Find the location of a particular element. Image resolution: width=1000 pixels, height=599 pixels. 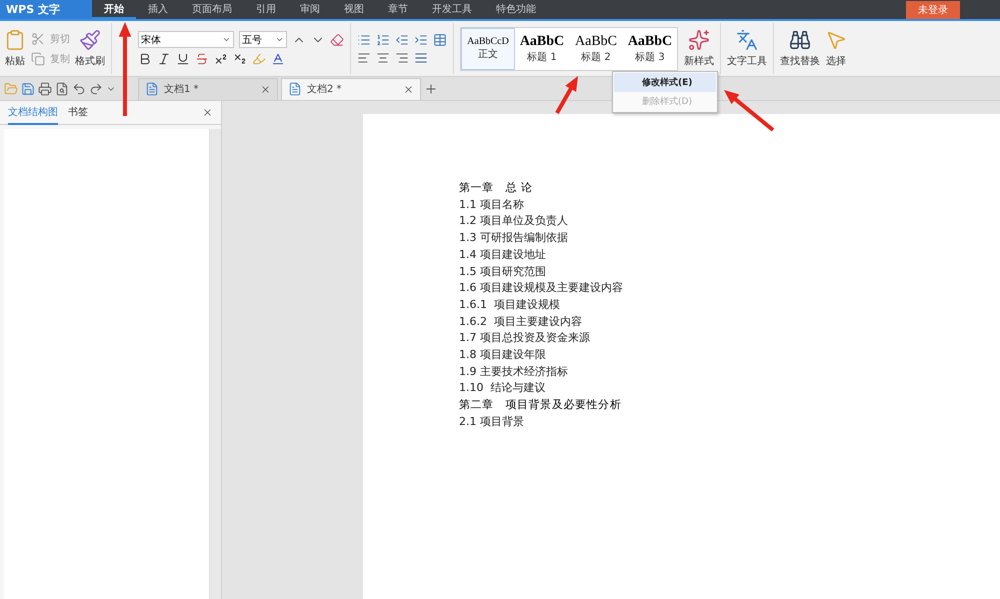

panel-tab: 文档结构图 is located at coordinates (33, 112).